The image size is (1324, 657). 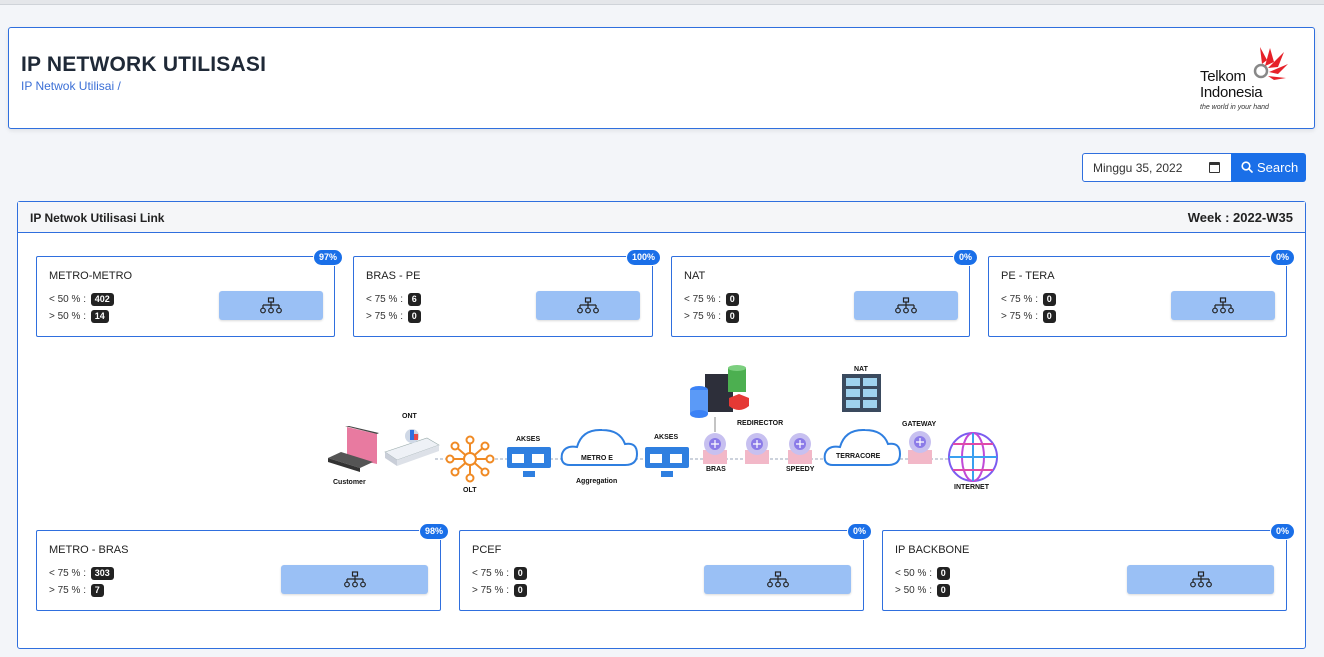 I want to click on threshold-row-low: < 50 % : 402, so click(x=81, y=299).